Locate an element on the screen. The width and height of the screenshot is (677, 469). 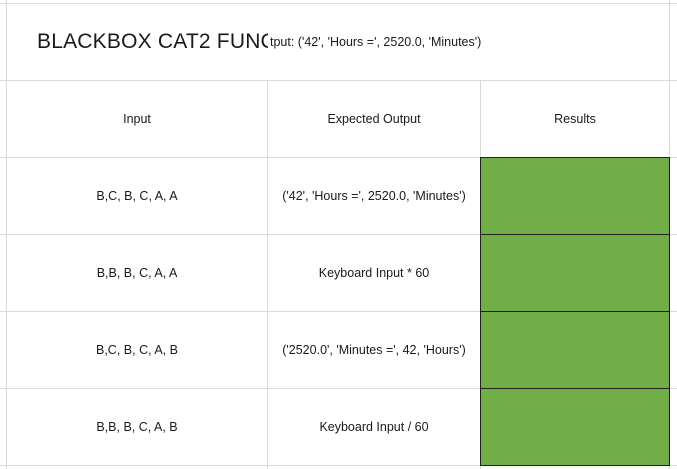
header-results-cell: Results is located at coordinates (575, 119).